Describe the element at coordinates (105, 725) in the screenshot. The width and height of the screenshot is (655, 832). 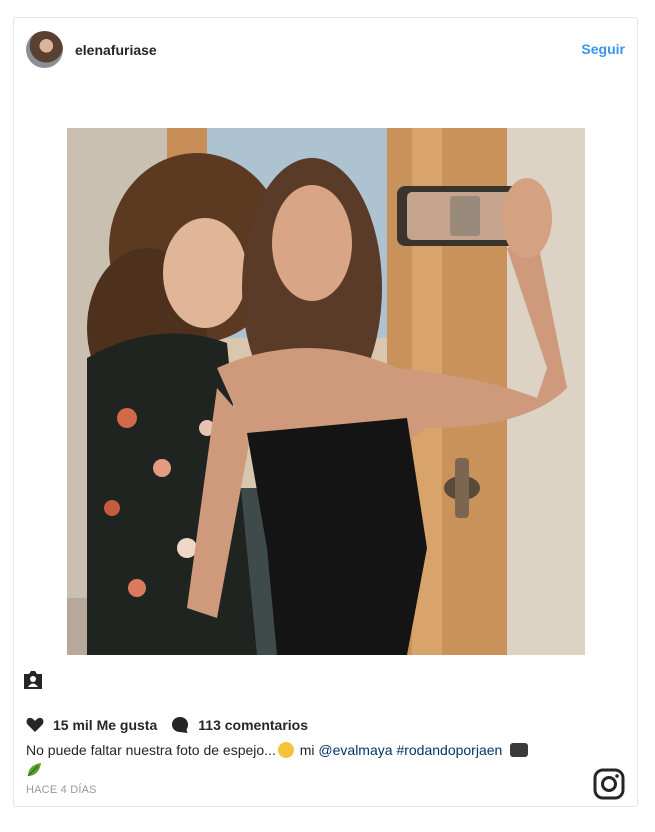
I see `likes-label: 15 mil Me gusta` at that location.